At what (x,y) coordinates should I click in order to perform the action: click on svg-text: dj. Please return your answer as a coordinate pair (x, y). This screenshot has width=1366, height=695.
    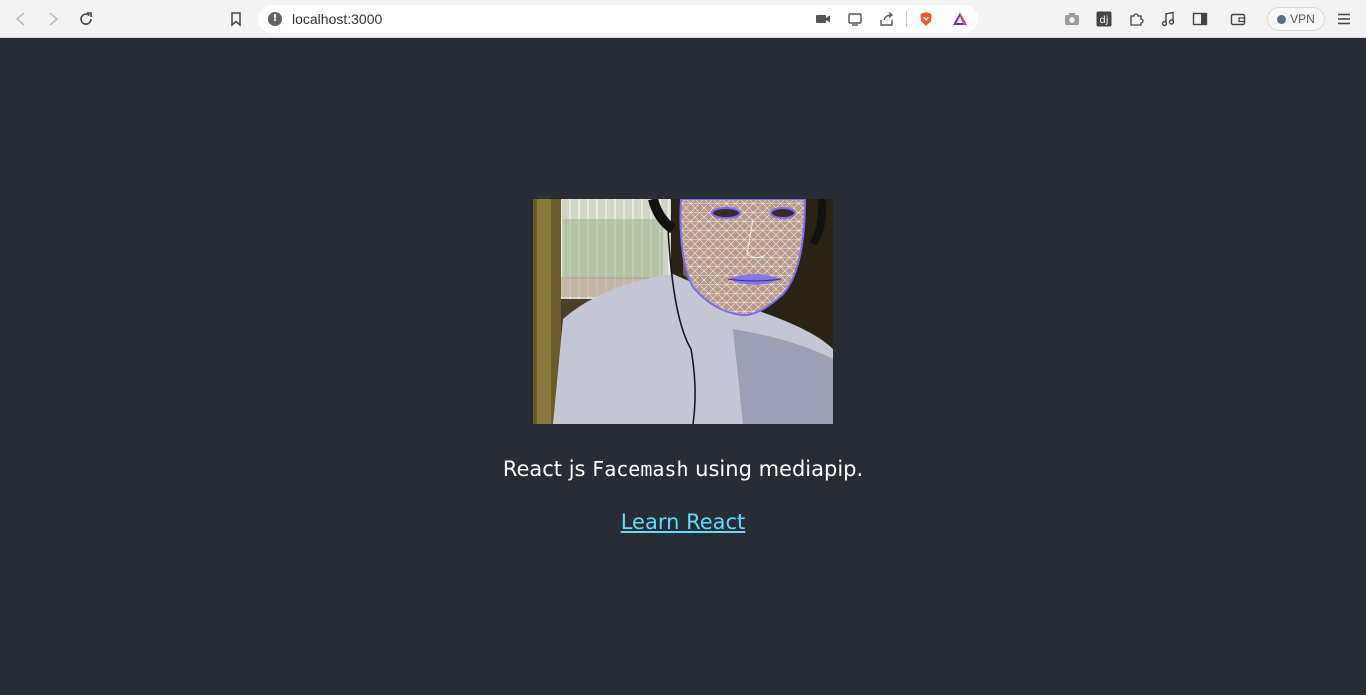
    Looking at the image, I should click on (1103, 20).